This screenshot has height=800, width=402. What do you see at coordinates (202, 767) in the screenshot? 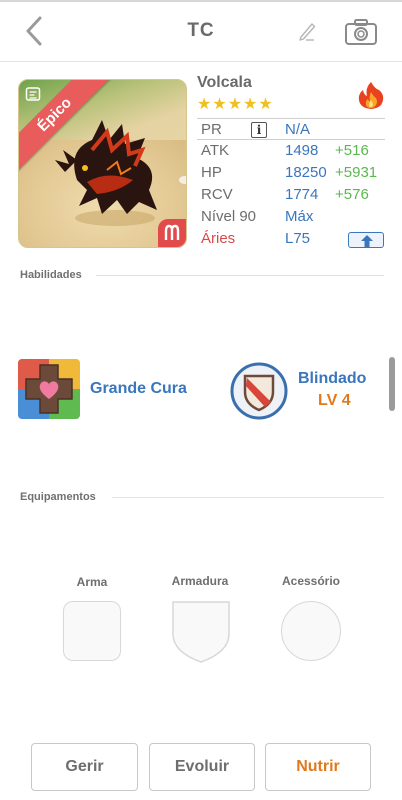
I see `evolve-button: Evoluir` at bounding box center [202, 767].